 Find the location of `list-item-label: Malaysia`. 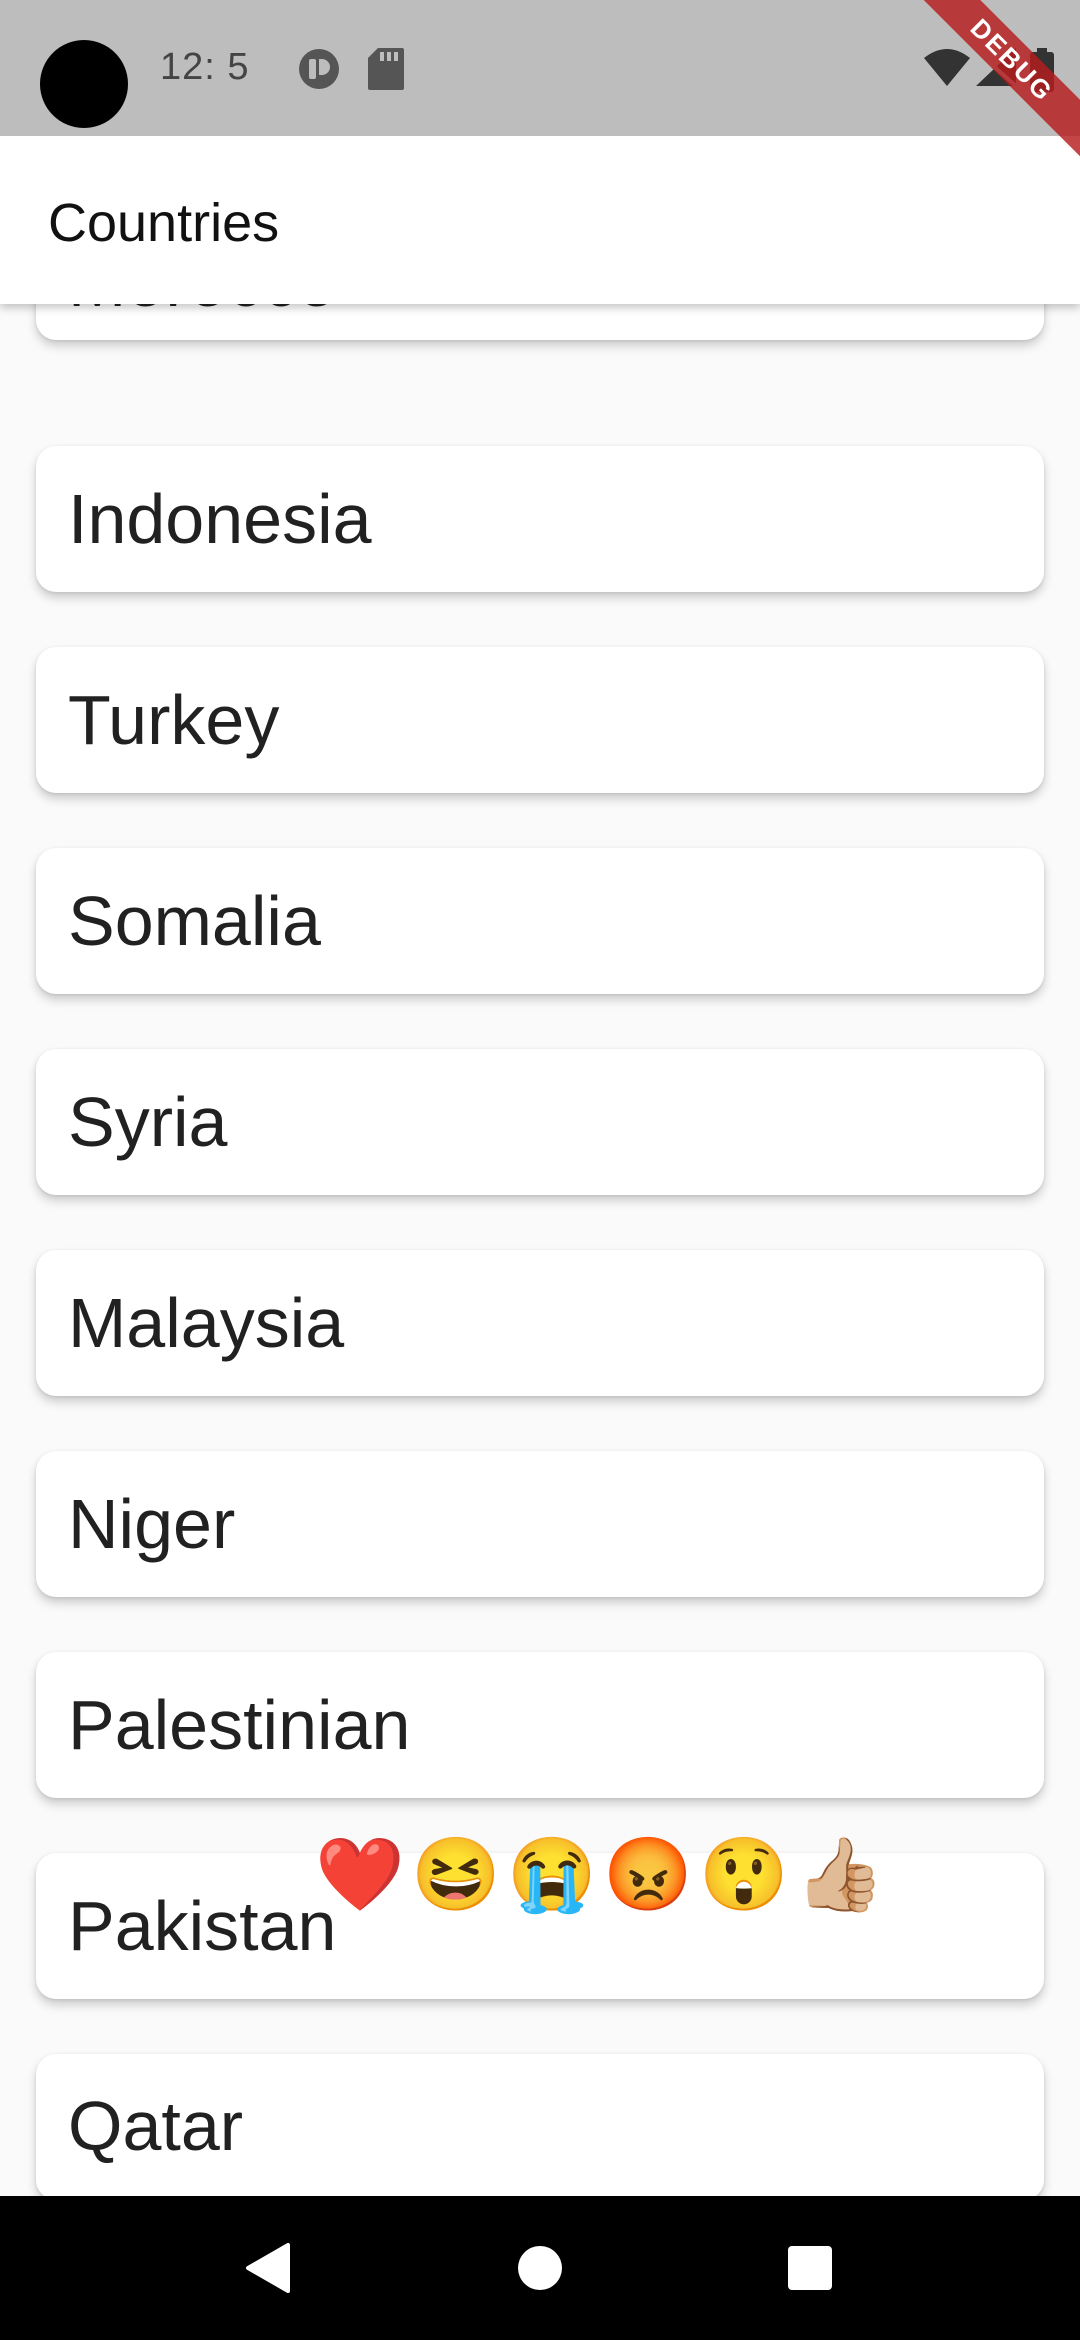

list-item-label: Malaysia is located at coordinates (206, 1323).